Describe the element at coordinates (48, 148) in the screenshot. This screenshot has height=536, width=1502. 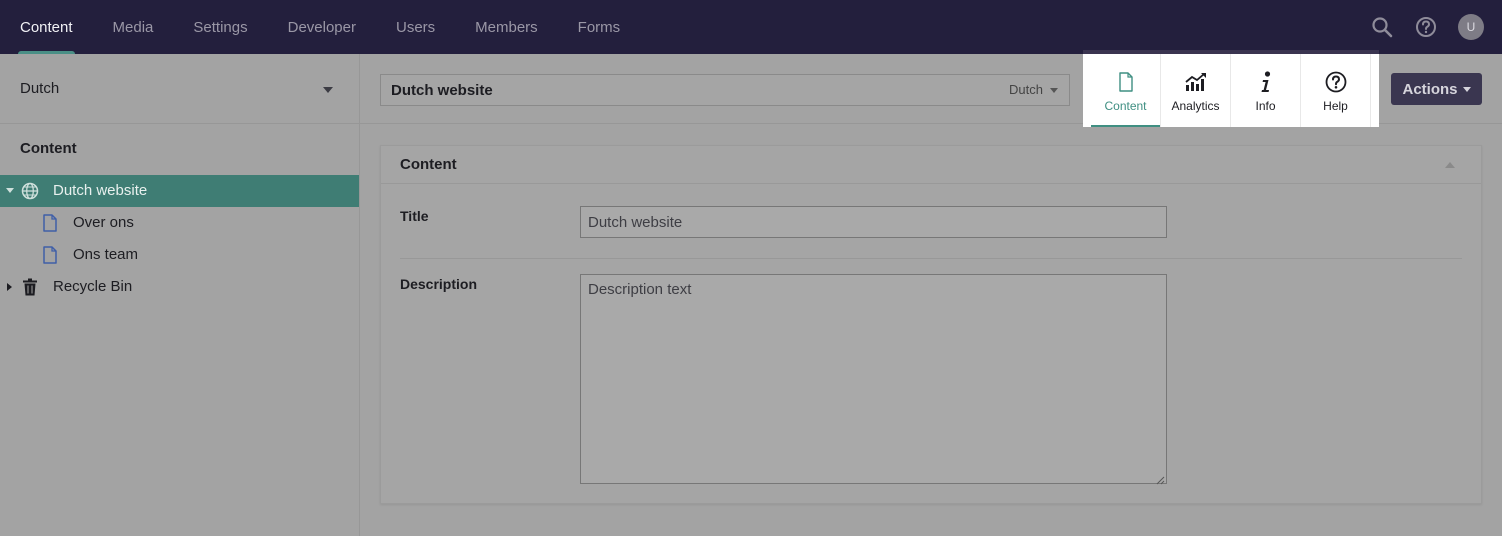
I see `tree-title: Content` at that location.